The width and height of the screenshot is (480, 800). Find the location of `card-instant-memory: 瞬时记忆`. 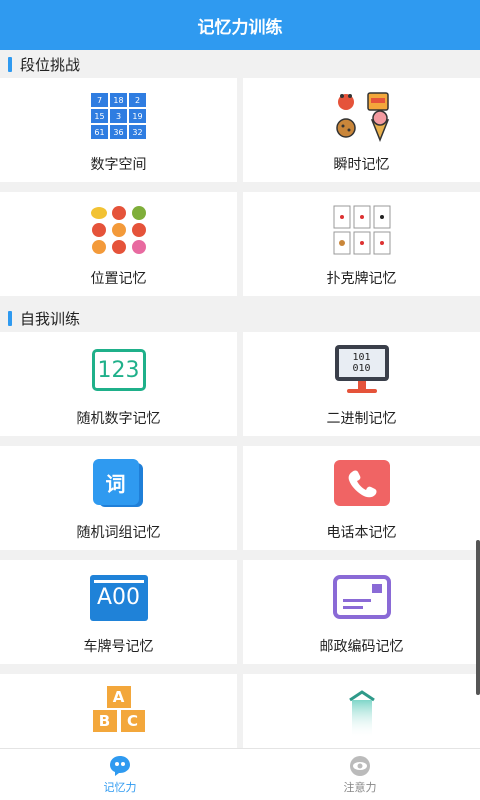

card-instant-memory: 瞬时记忆 is located at coordinates (361, 130).